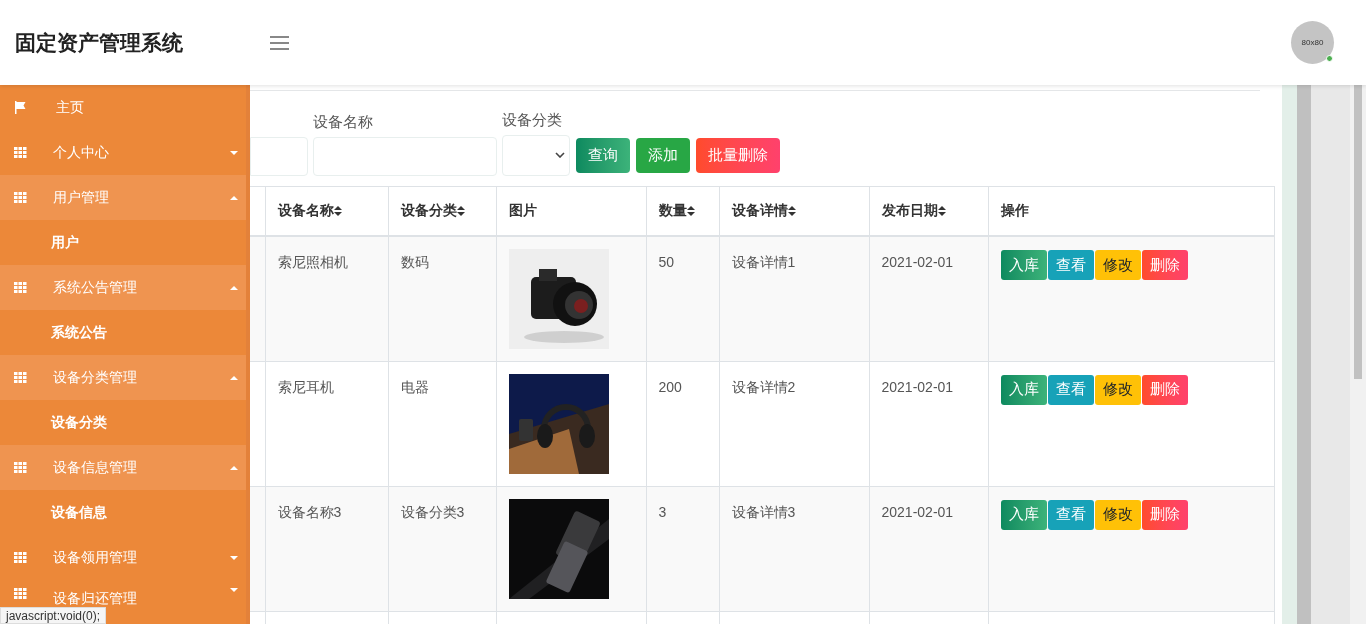  What do you see at coordinates (682, 211) in the screenshot?
I see `column-header: 数量` at bounding box center [682, 211].